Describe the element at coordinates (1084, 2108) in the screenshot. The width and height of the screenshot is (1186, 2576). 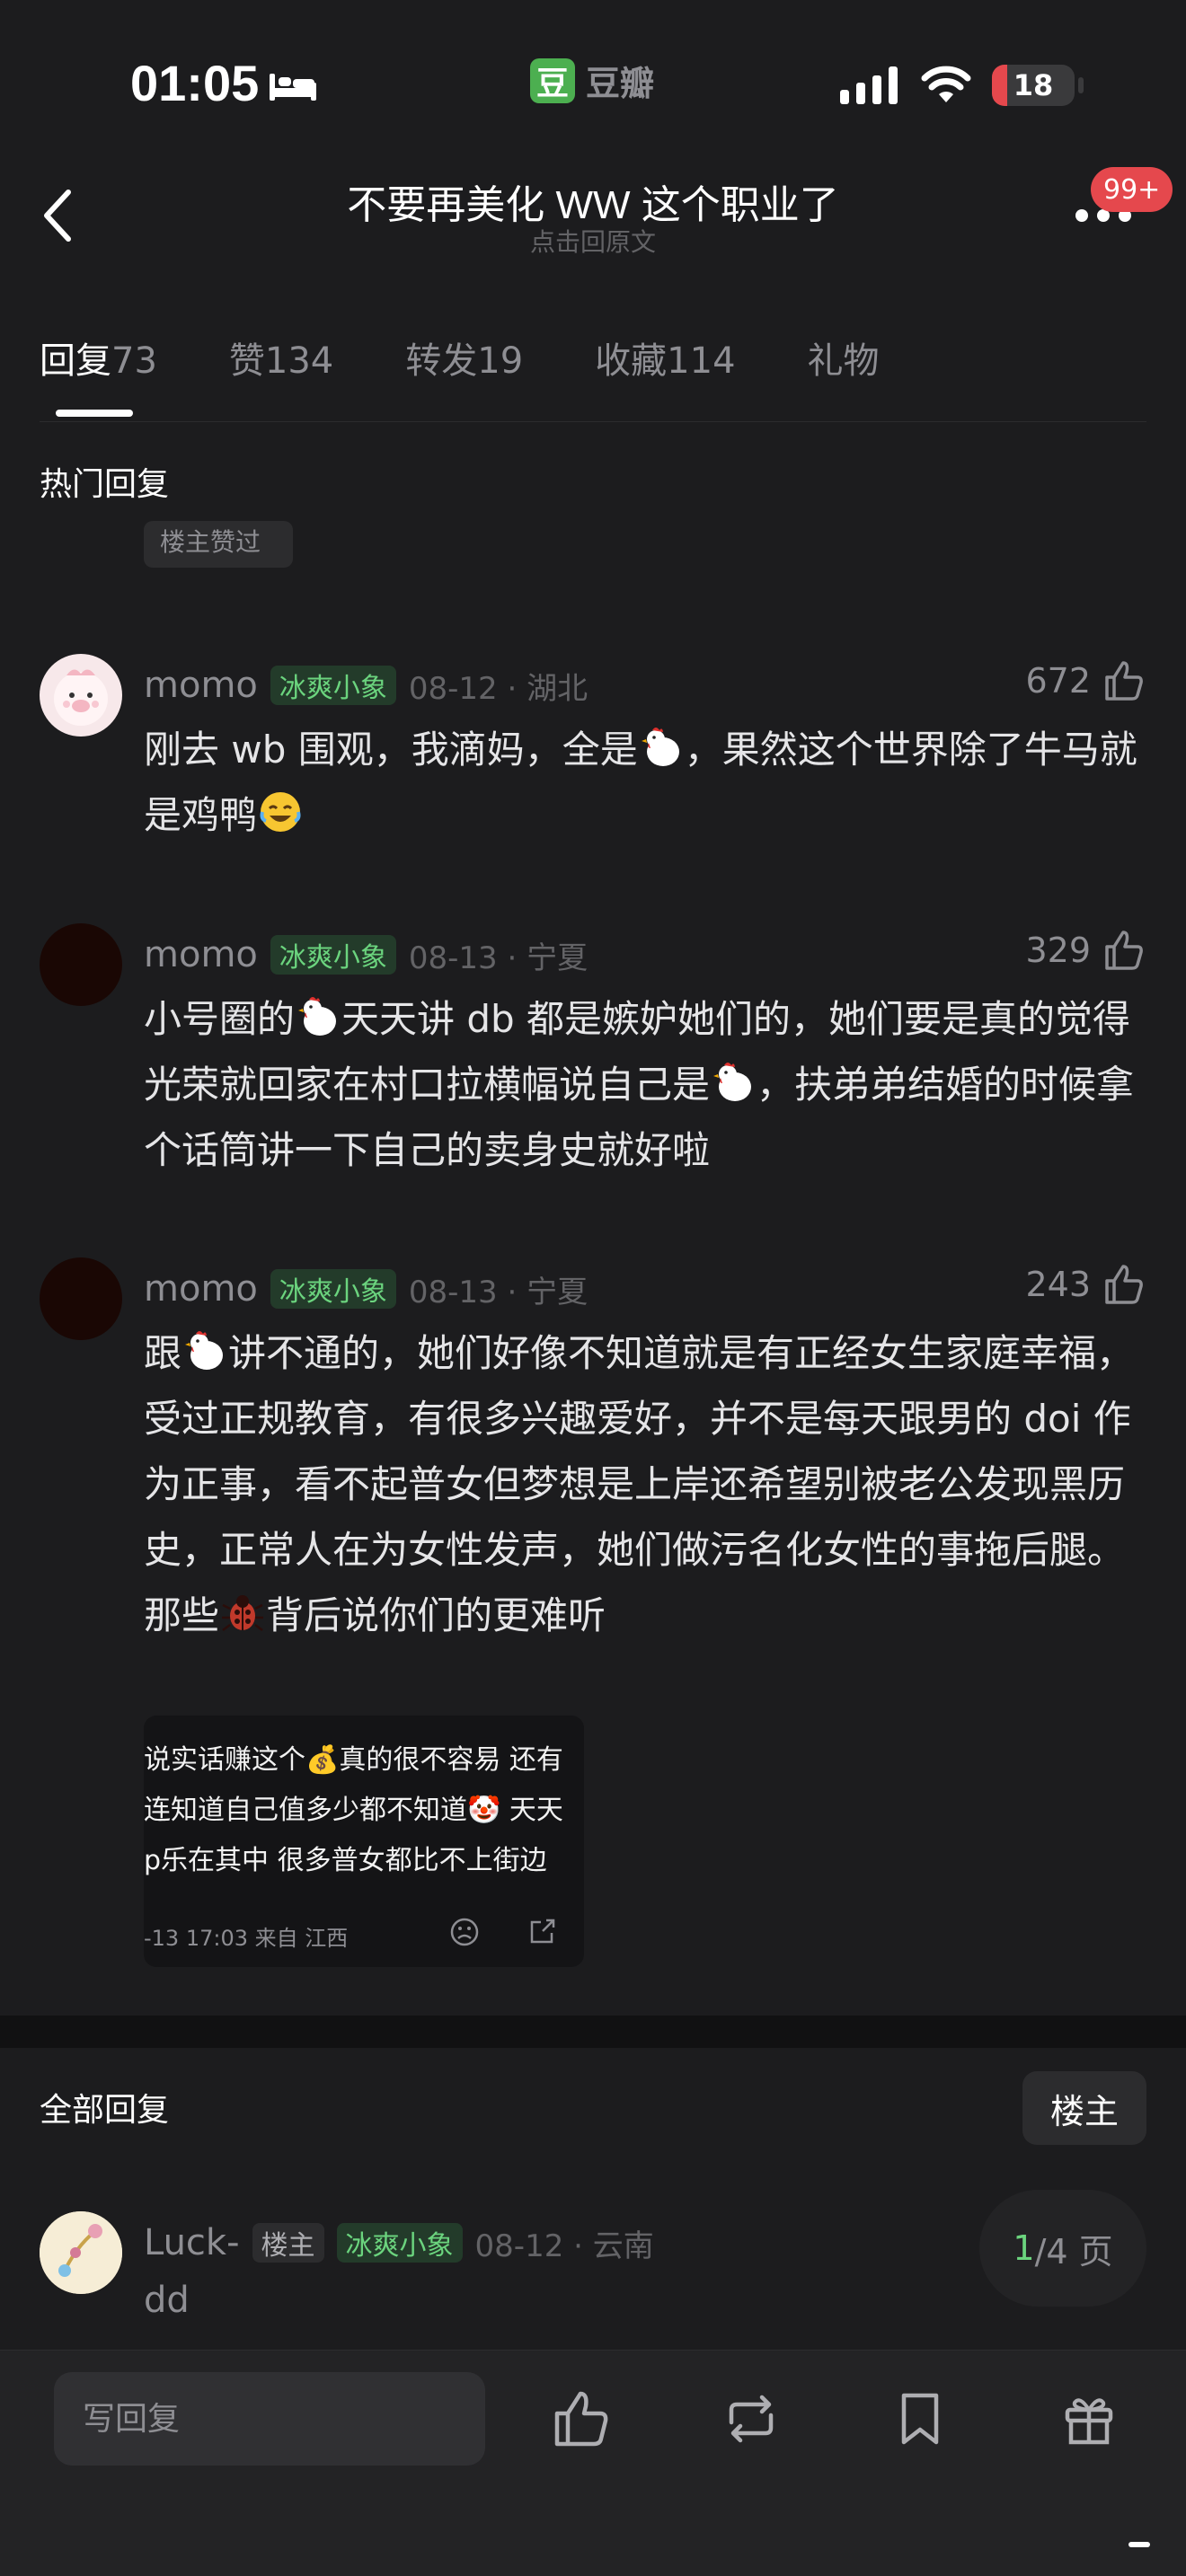
I see `op-only-filter-button: 楼主` at that location.